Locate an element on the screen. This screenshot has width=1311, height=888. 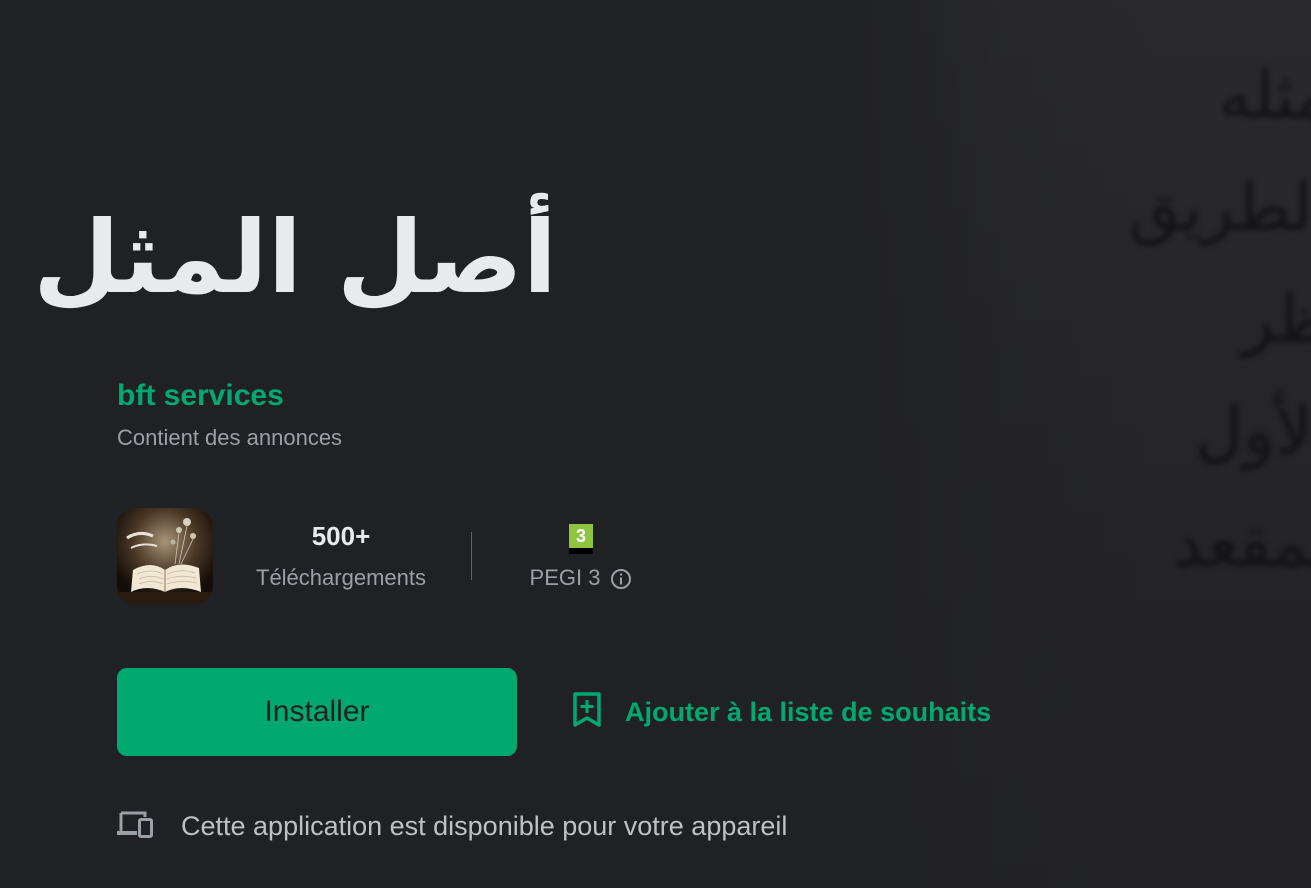
app-icon is located at coordinates (165, 556).